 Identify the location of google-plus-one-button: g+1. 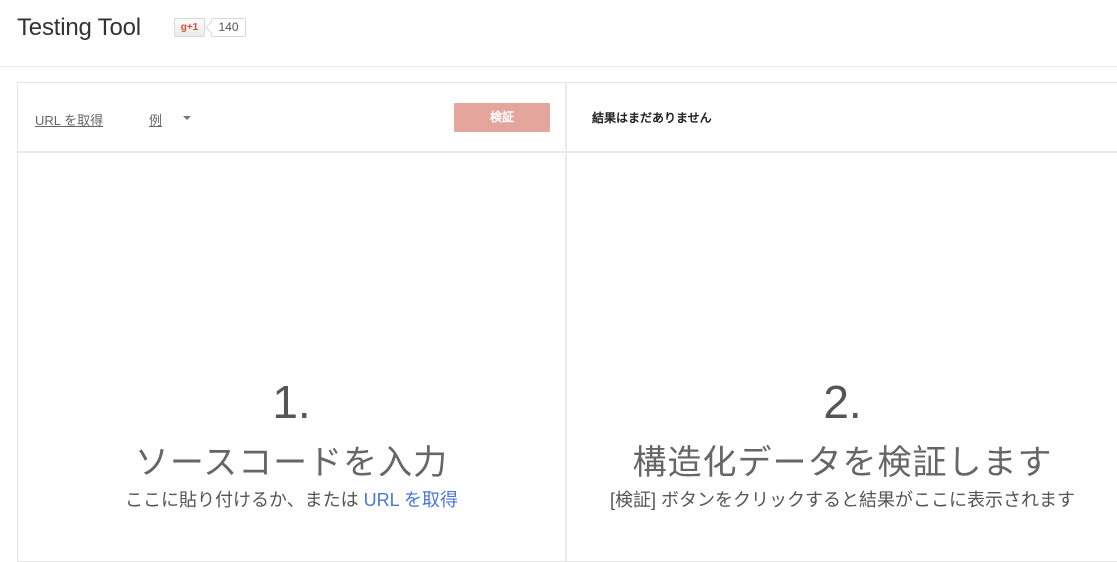
(189, 27).